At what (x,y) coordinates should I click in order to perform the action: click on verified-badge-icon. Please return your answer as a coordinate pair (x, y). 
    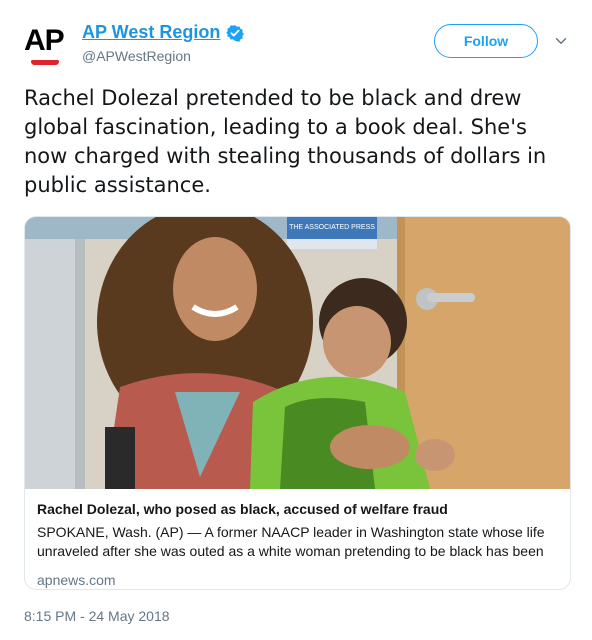
    Looking at the image, I should click on (235, 33).